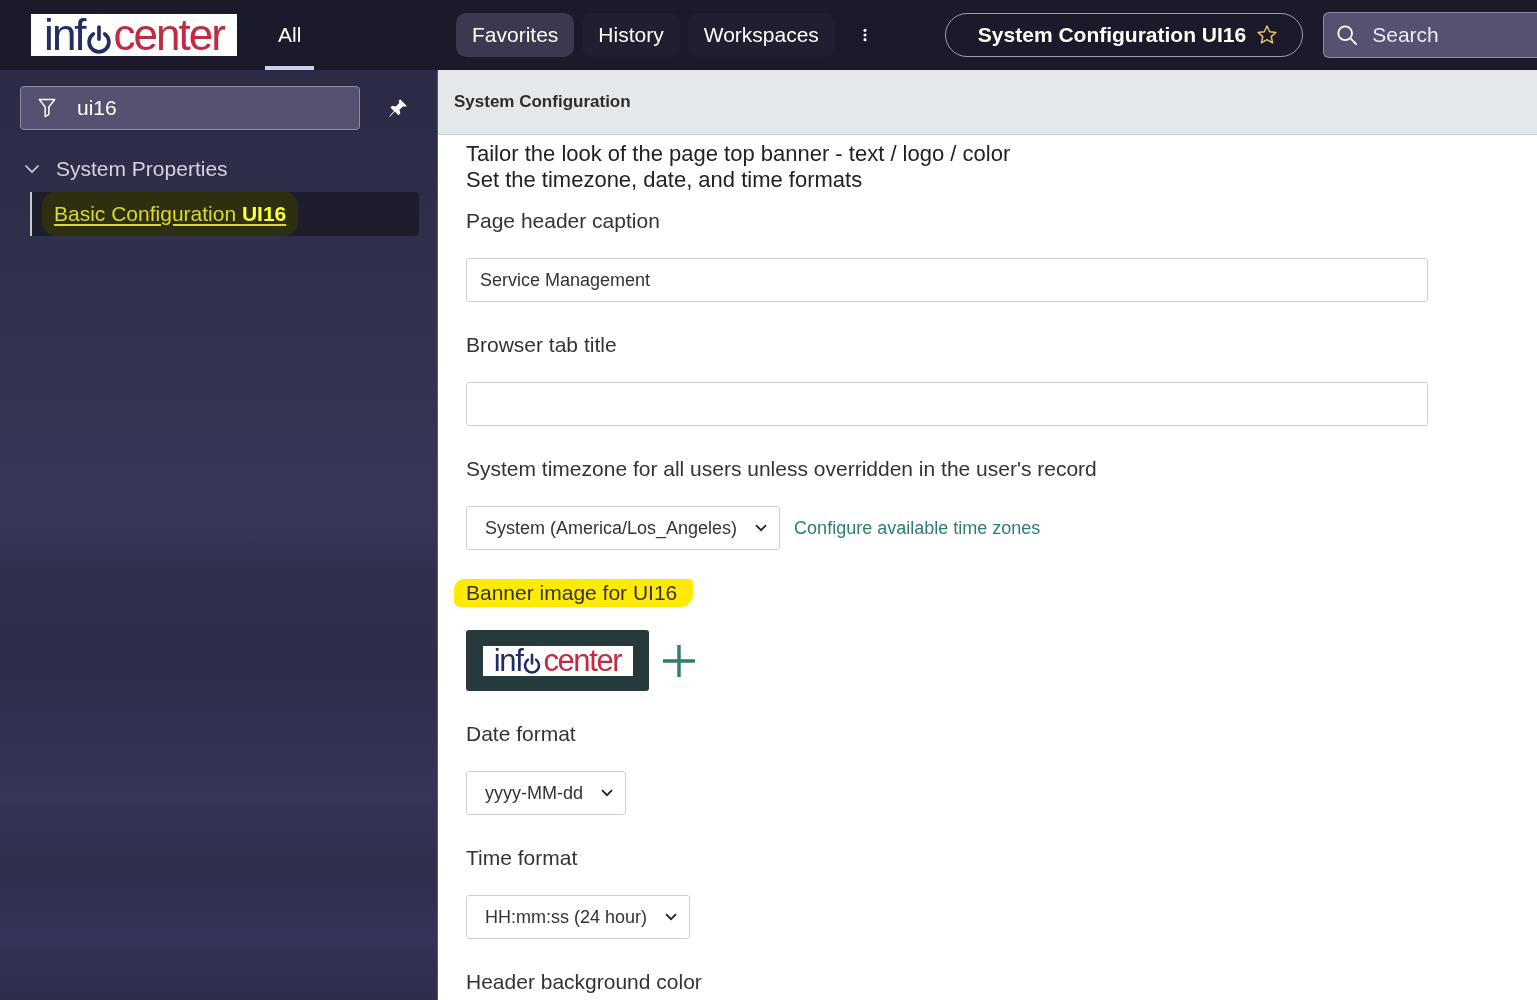  I want to click on configure-link: Configure available time zones, so click(917, 528).